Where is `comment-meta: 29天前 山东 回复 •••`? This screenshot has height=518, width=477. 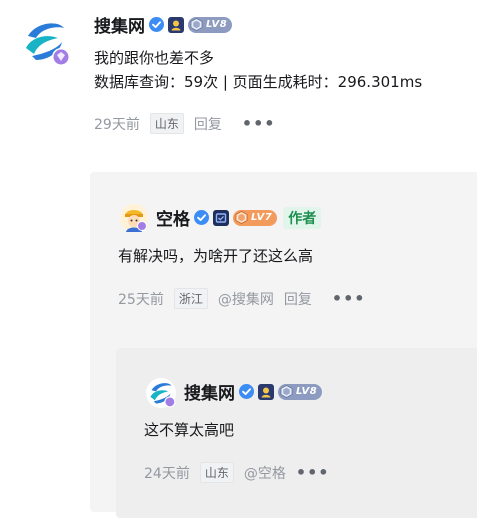 comment-meta: 29天前 山东 回复 ••• is located at coordinates (185, 123).